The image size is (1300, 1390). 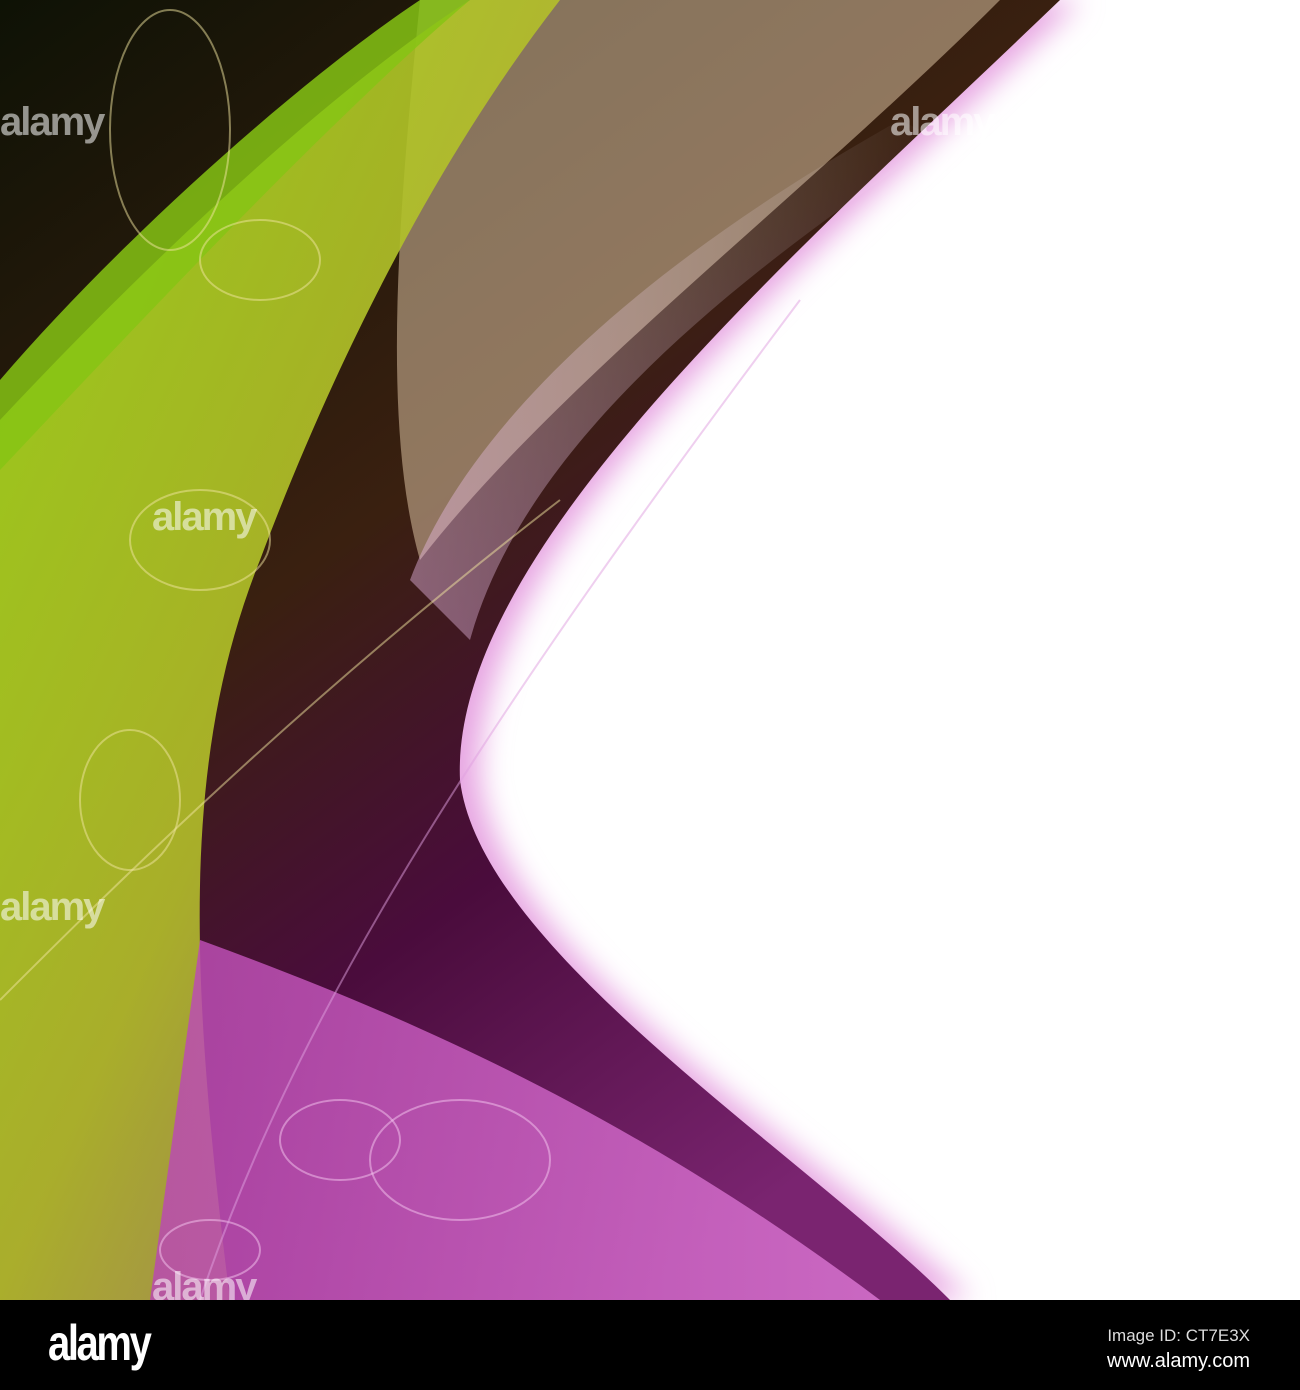 I want to click on alamy-logo: alamy, so click(x=100, y=1343).